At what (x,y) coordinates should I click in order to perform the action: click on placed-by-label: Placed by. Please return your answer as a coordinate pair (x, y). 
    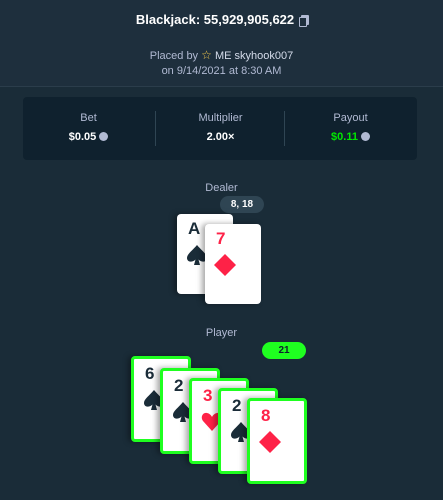
    Looking at the image, I should click on (174, 56).